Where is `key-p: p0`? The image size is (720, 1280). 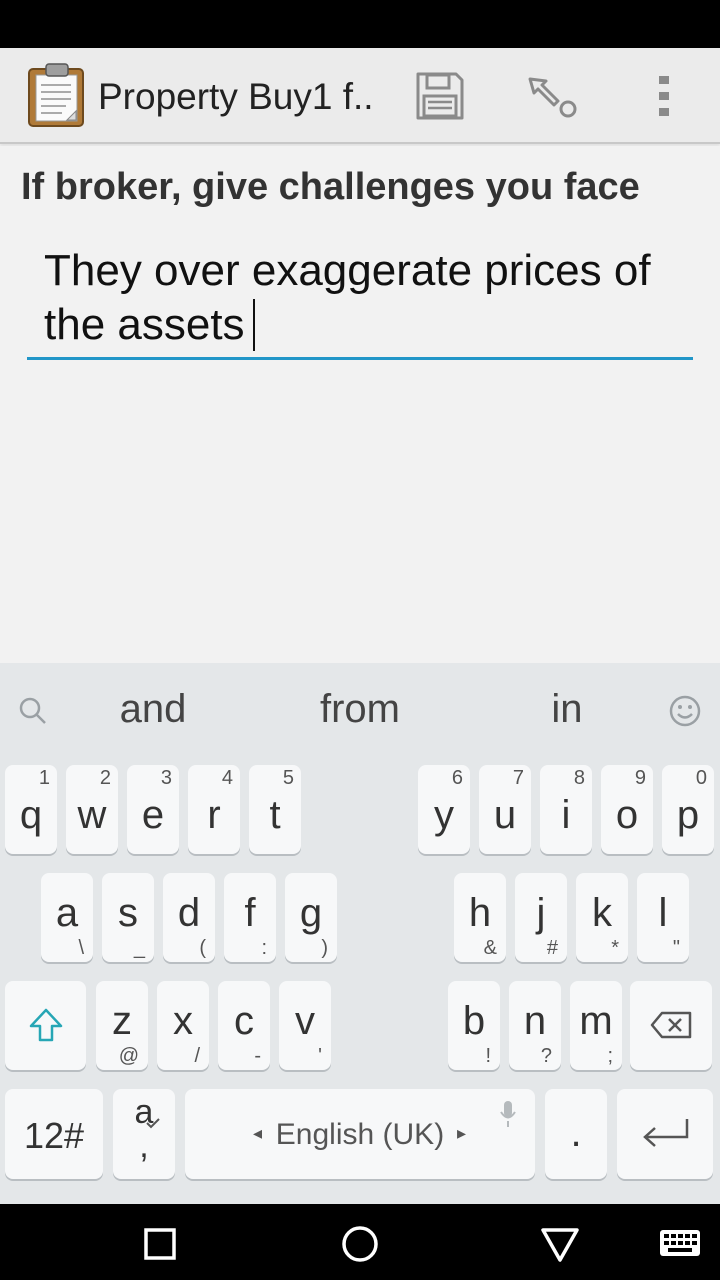 key-p: p0 is located at coordinates (688, 809).